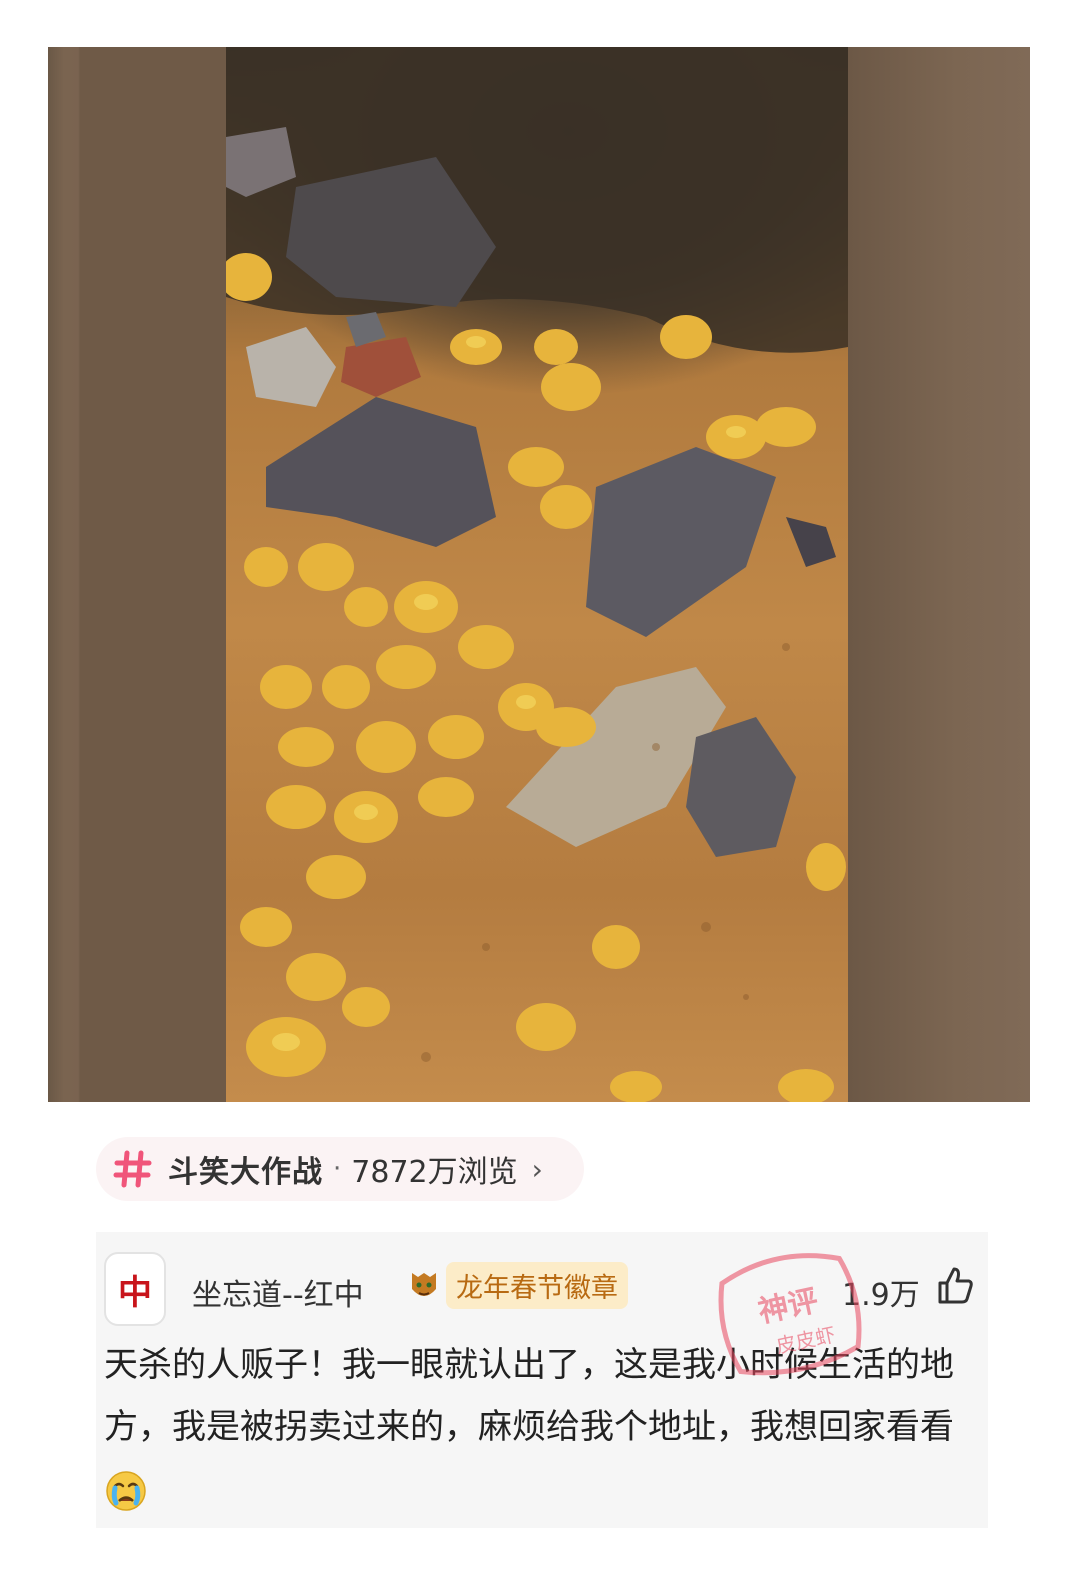  What do you see at coordinates (126, 1490) in the screenshot?
I see `crying-face-icon` at bounding box center [126, 1490].